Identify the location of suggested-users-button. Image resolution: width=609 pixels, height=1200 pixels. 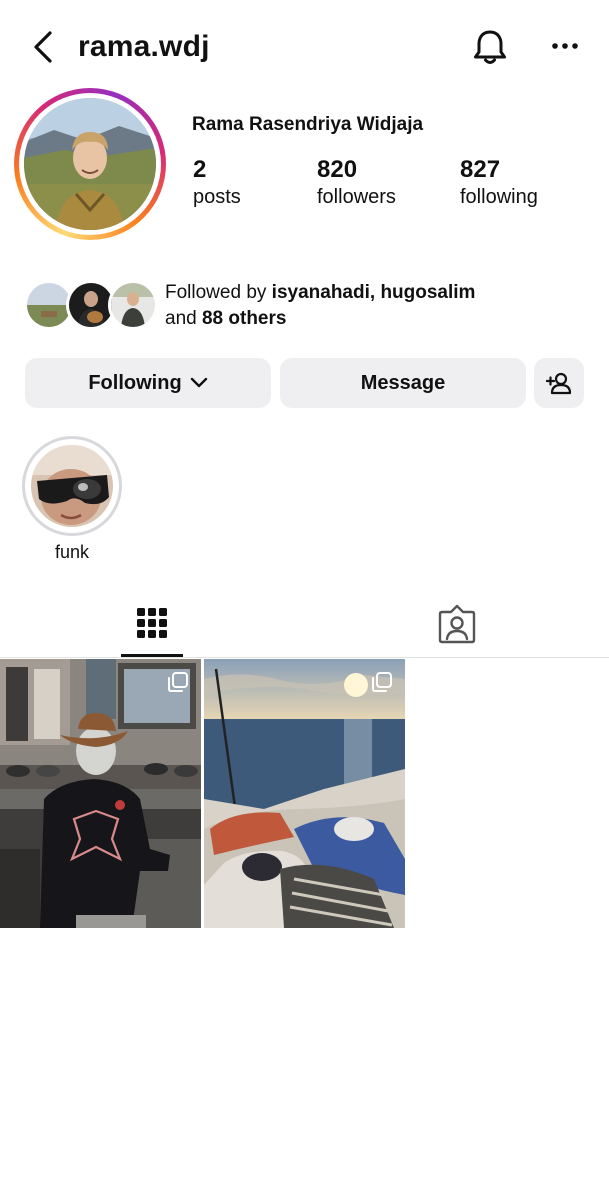
(559, 383).